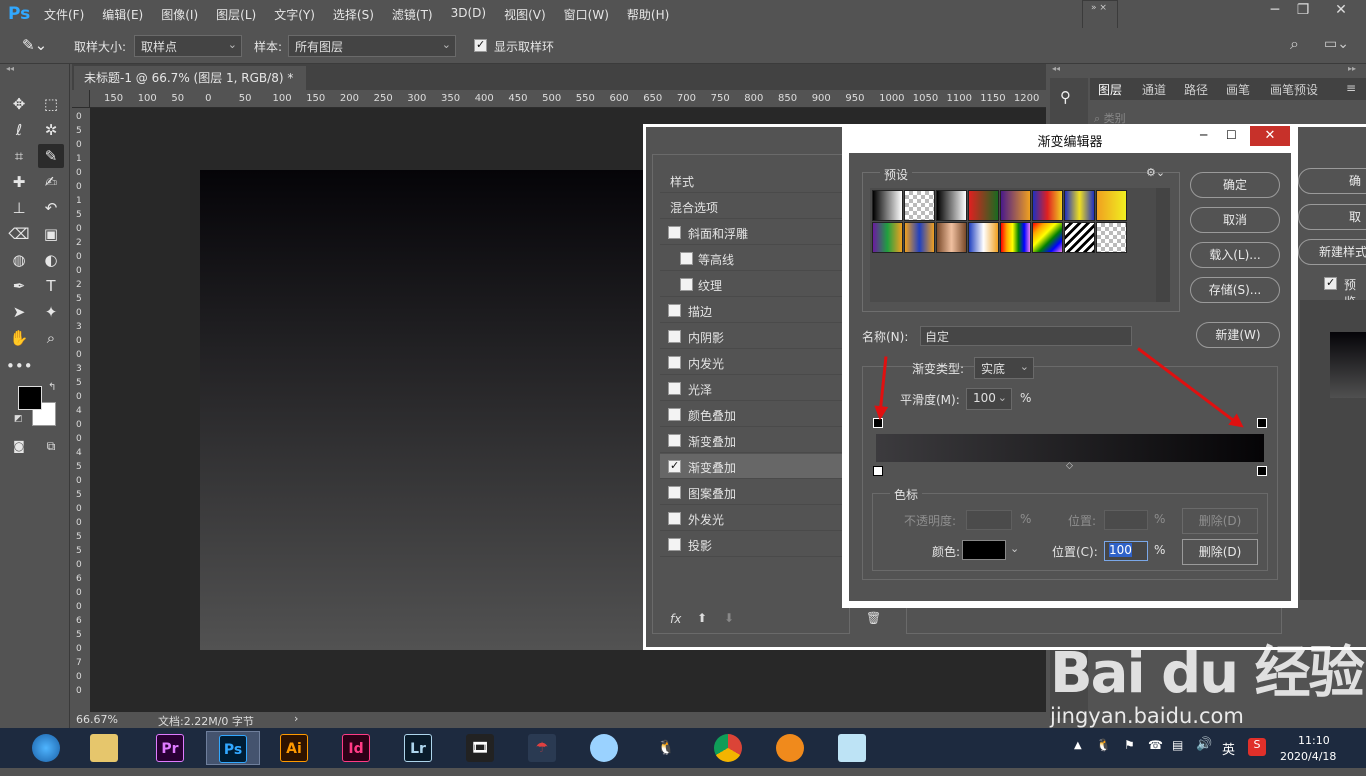 The width and height of the screenshot is (1366, 776). Describe the element at coordinates (751, 336) in the screenshot. I see `style-item: 内阴影` at that location.